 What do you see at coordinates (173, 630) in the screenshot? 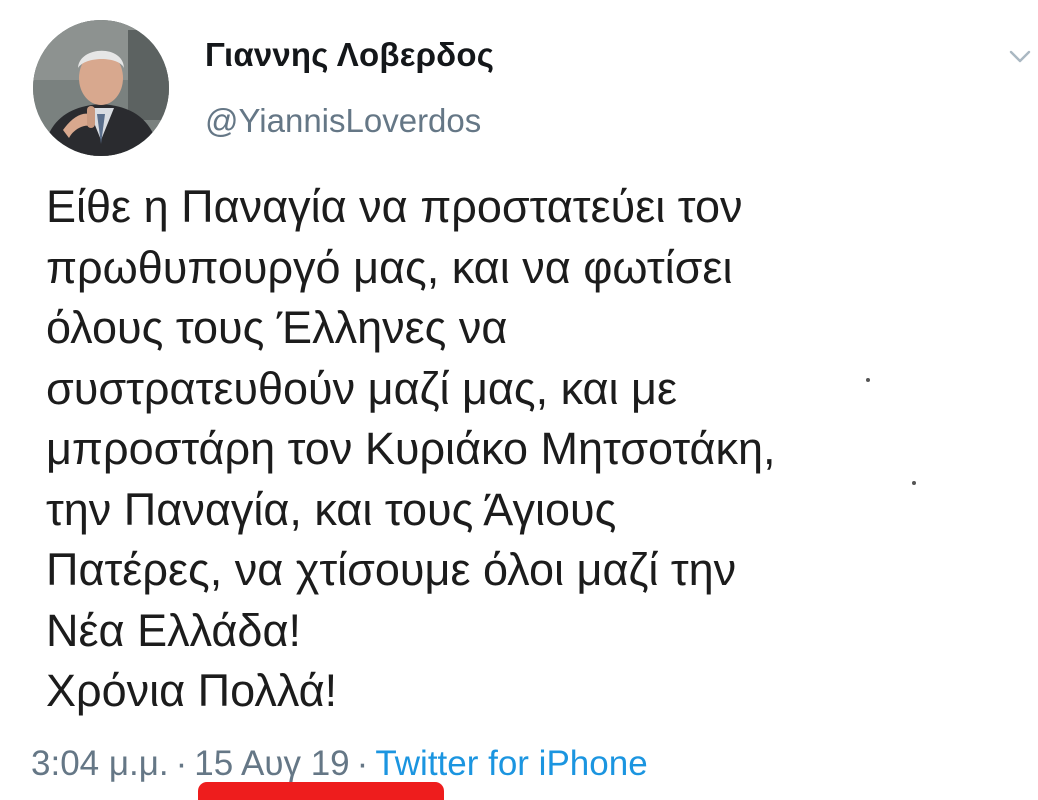
I see `tweet-text-line: Νέα Ελλάδα!` at bounding box center [173, 630].